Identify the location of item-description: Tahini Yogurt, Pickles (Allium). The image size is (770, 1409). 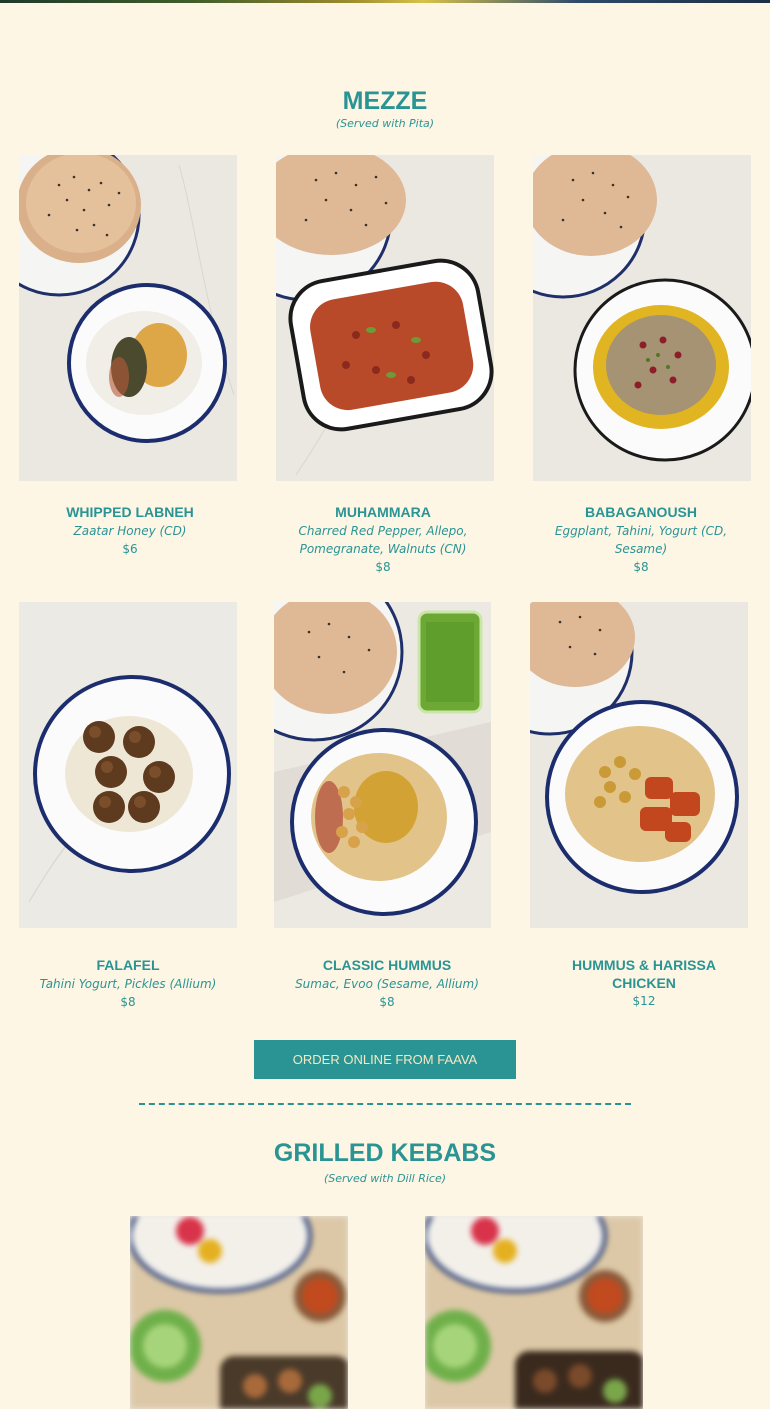
(128, 984).